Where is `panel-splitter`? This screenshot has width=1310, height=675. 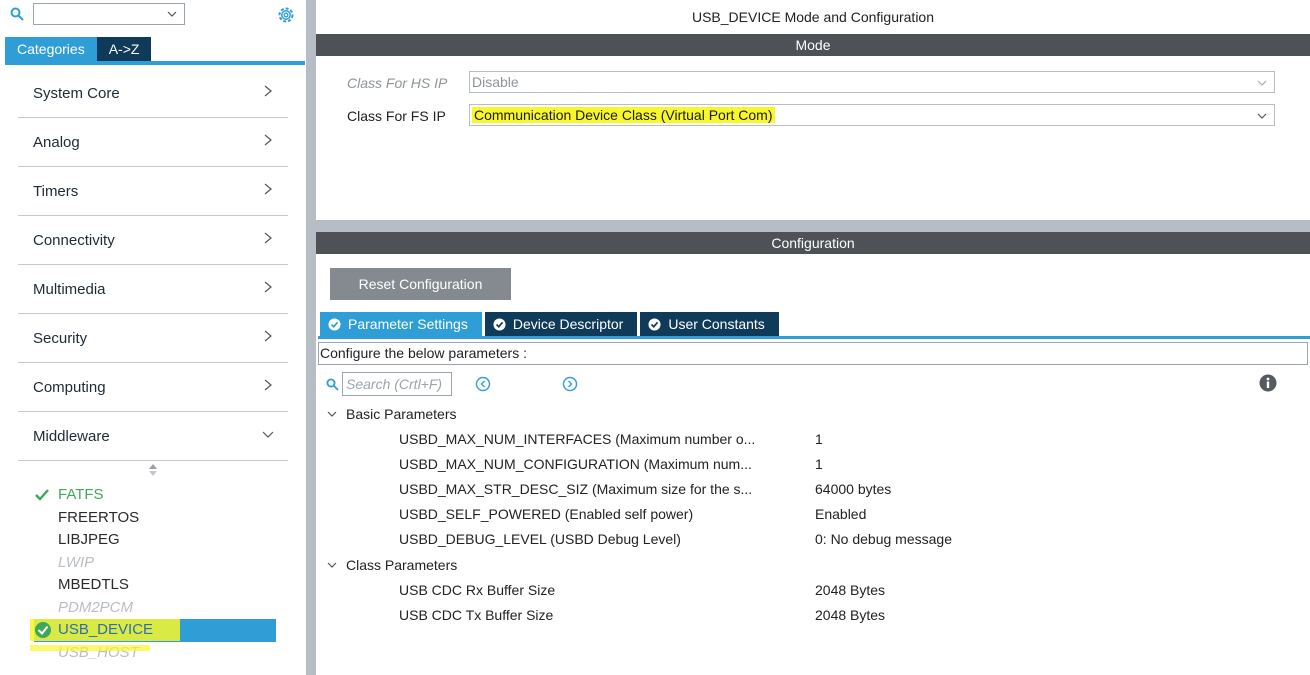 panel-splitter is located at coordinates (311, 337).